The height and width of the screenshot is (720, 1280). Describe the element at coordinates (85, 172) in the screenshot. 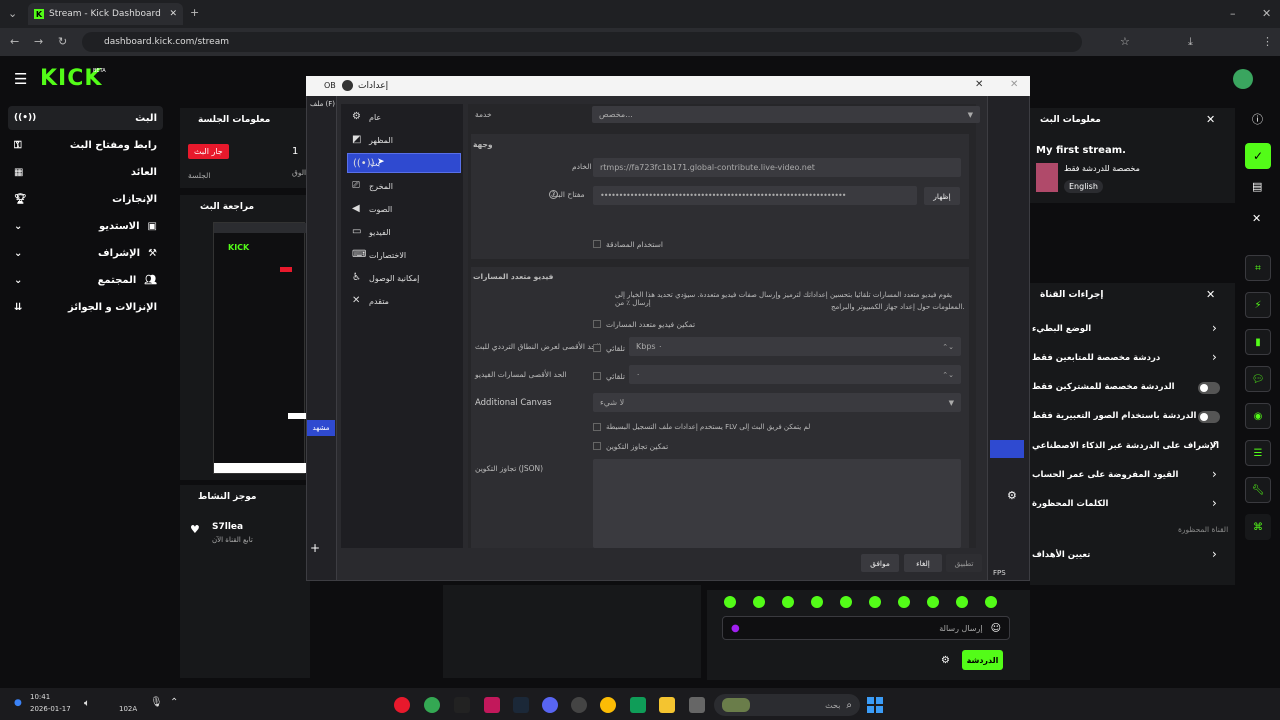

I see `sidebar-item-revenue: ▦ العائد` at that location.